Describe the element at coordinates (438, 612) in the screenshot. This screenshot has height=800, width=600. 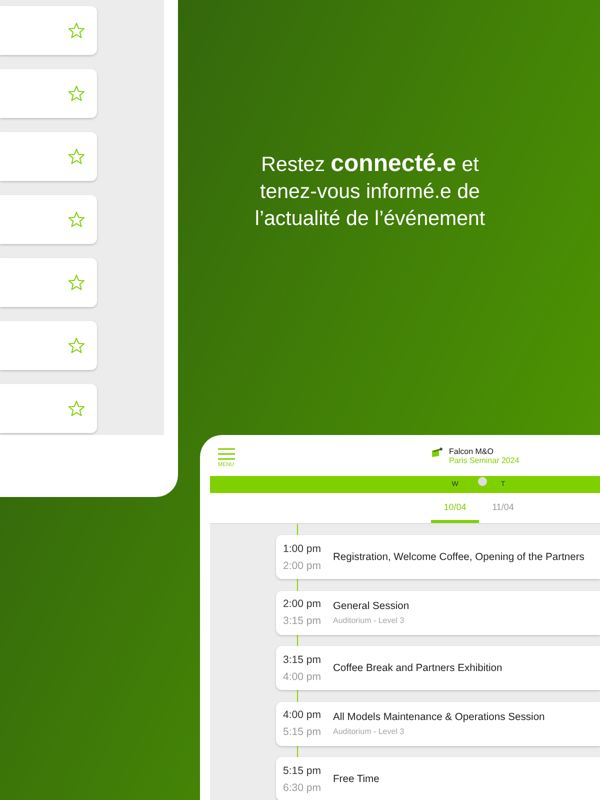
I see `session-card: 2:00 pm 3:15 pm General Session Auditorium - Level 3` at that location.